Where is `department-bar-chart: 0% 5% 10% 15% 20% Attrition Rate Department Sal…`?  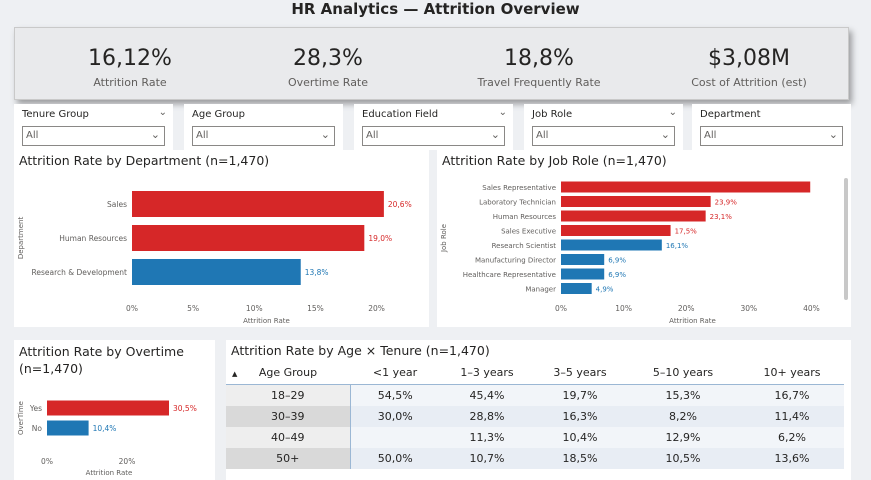 department-bar-chart: 0% 5% 10% 15% 20% Attrition Rate Department Sal… is located at coordinates (214, 258).